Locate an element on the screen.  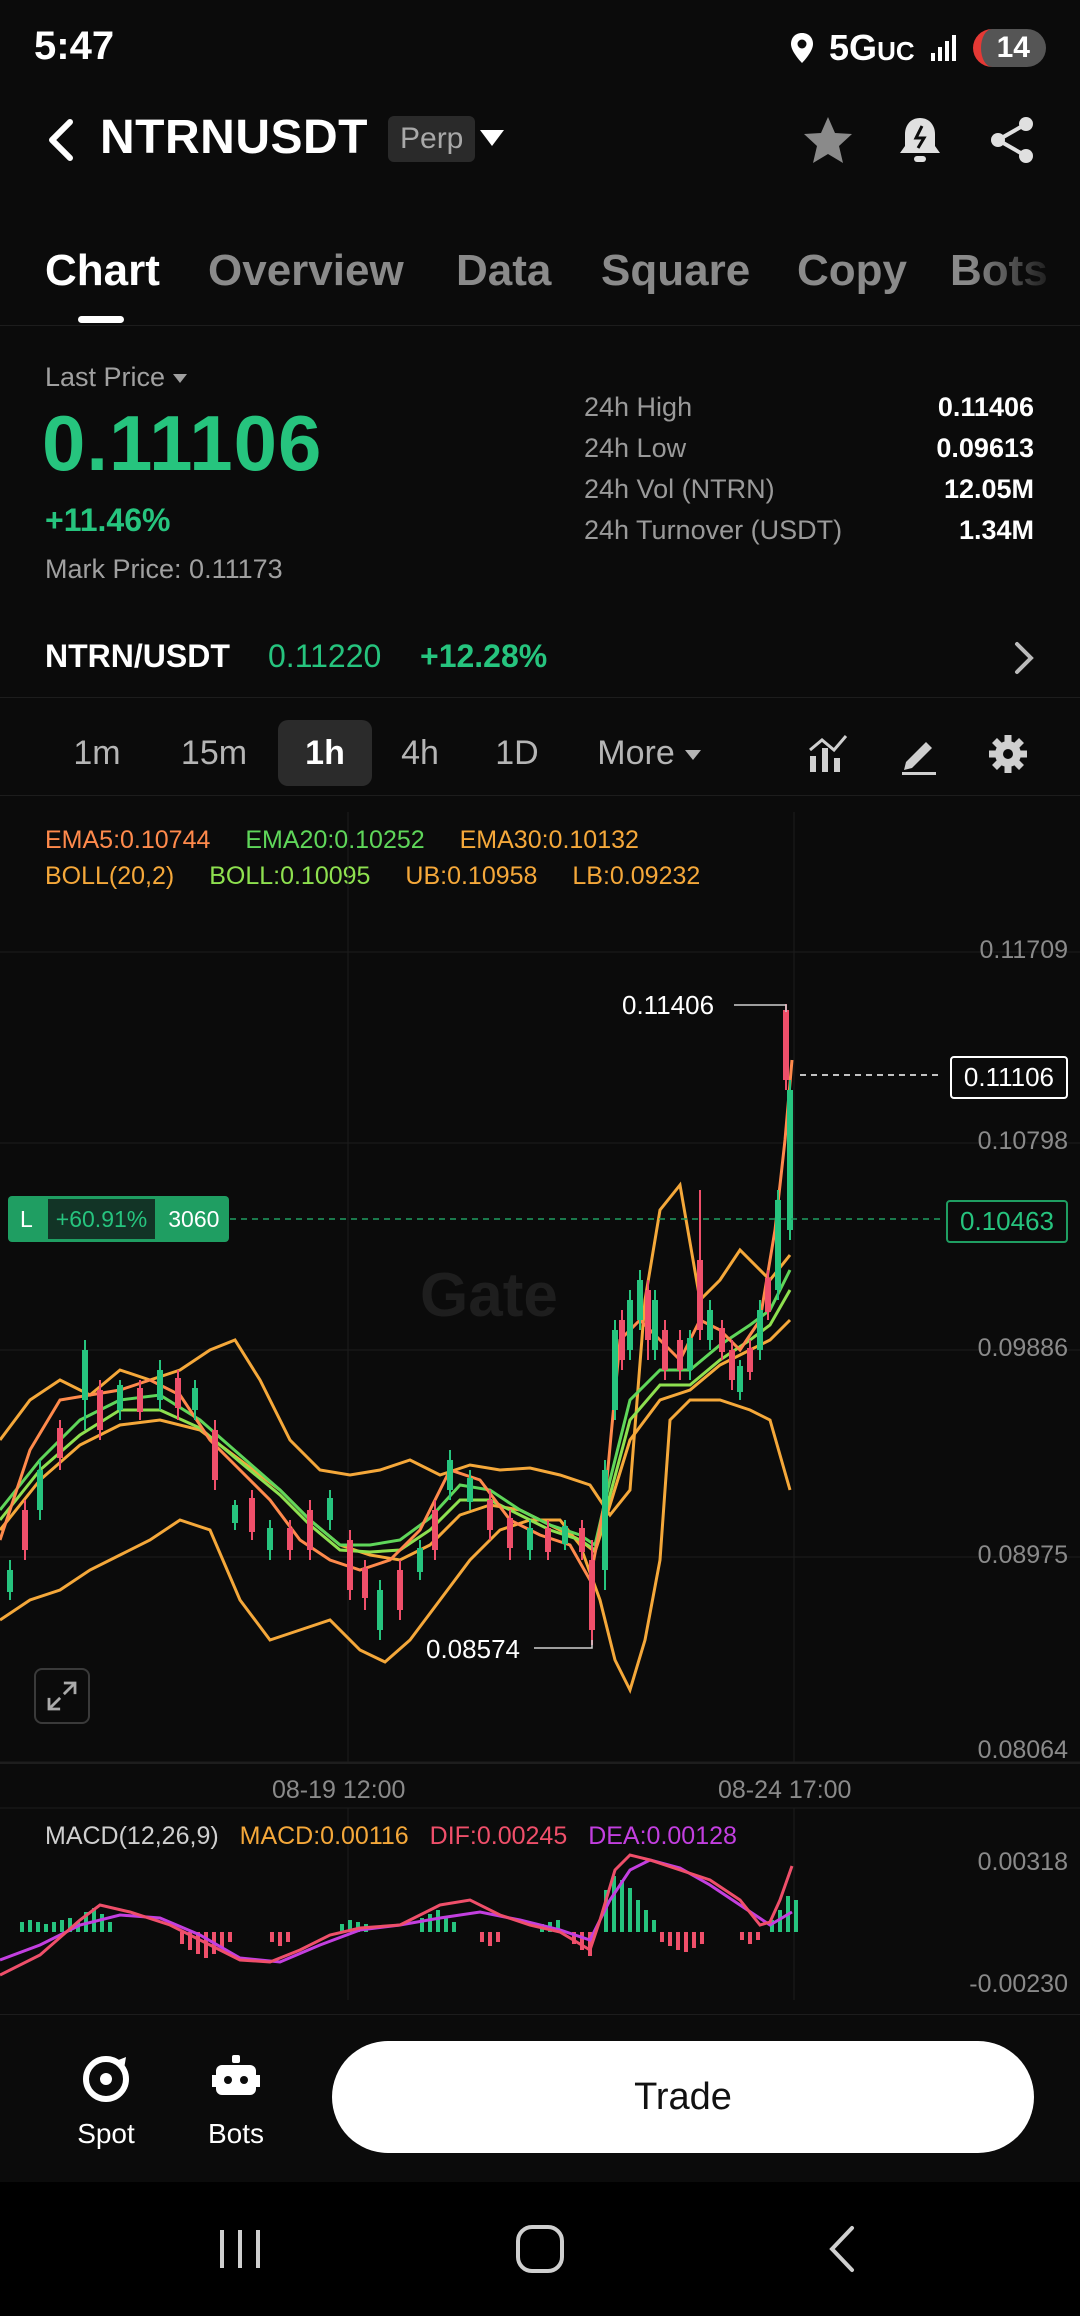
interval-15m: 15m is located at coordinates (214, 753).